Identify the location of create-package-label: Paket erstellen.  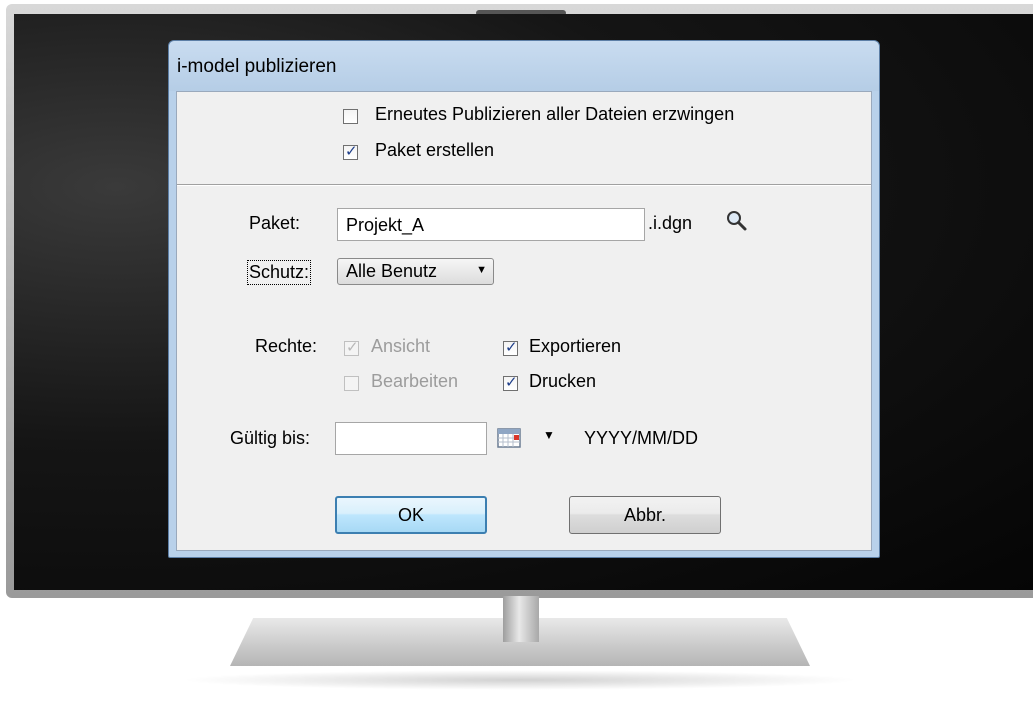
(434, 150).